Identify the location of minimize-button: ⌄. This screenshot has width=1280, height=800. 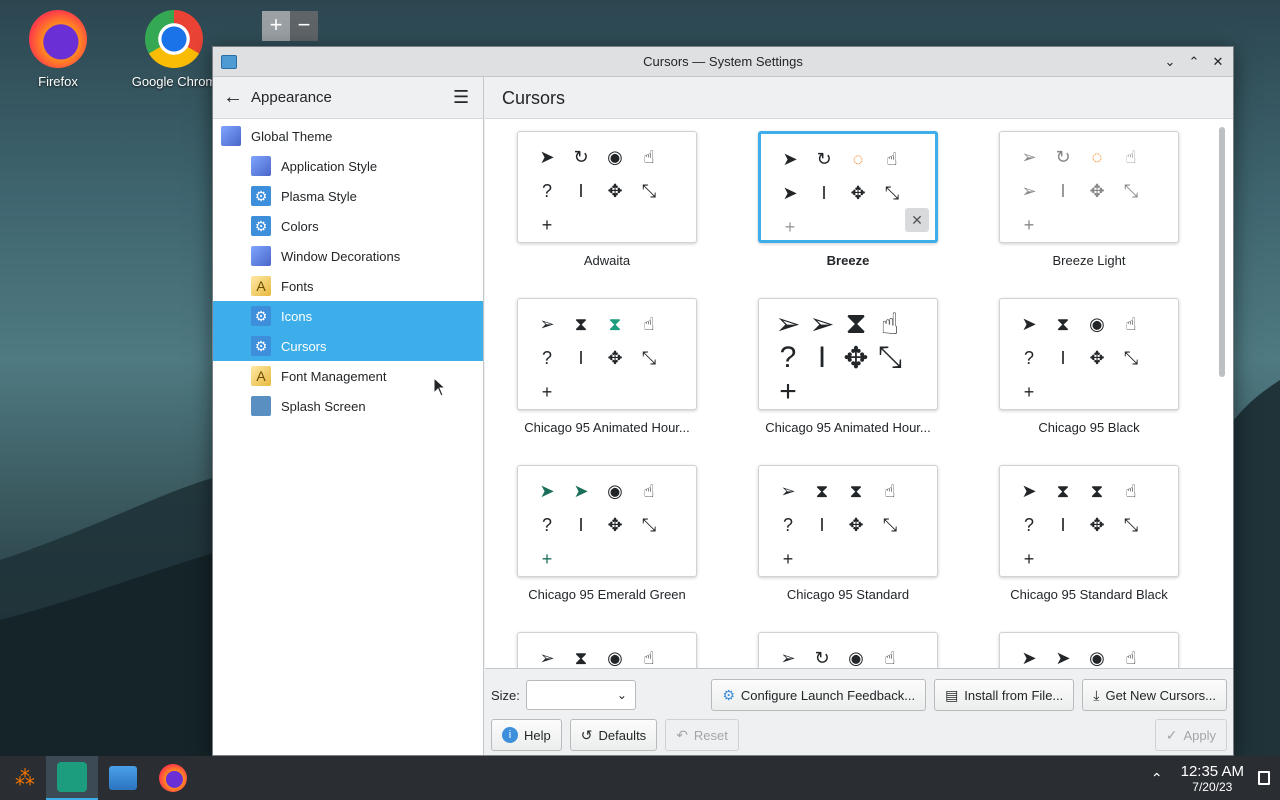
(1170, 62).